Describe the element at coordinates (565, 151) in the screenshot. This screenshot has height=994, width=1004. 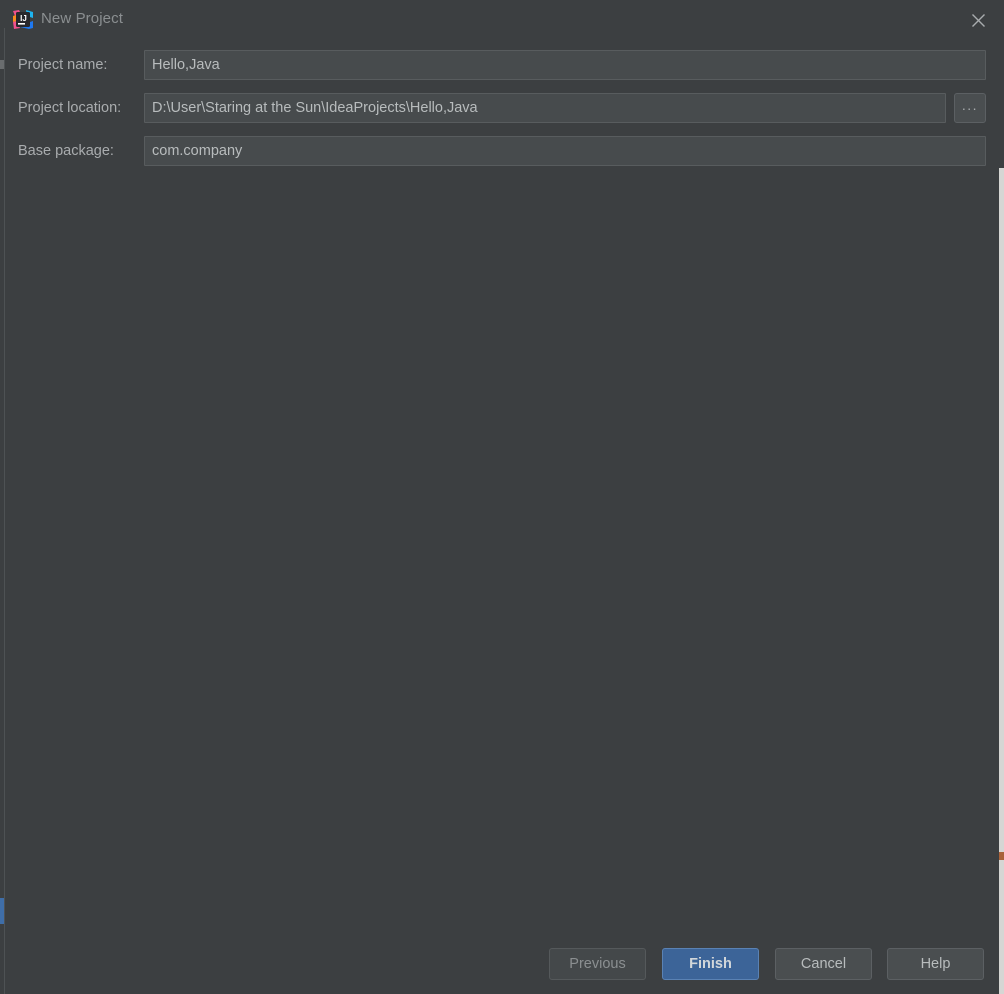
I see `base-package-input: com.company` at that location.